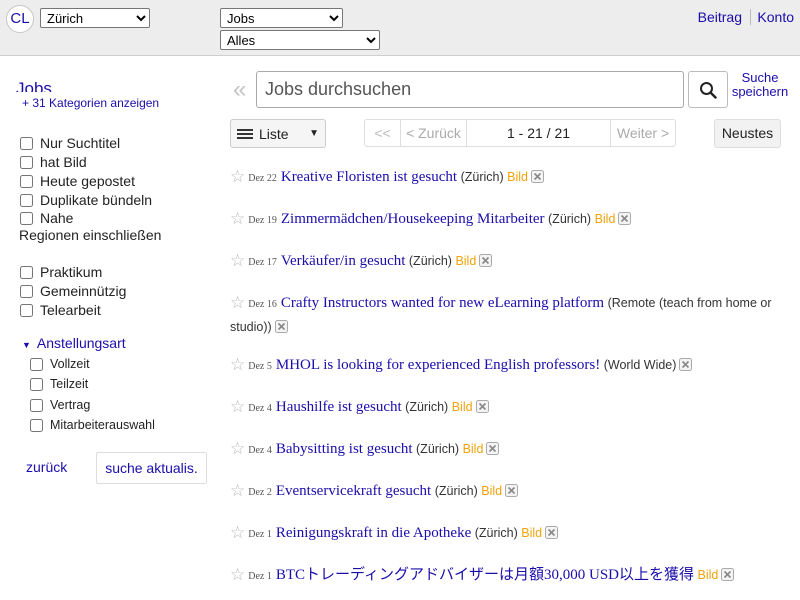 This screenshot has width=800, height=600. I want to click on search-input, so click(470, 89).